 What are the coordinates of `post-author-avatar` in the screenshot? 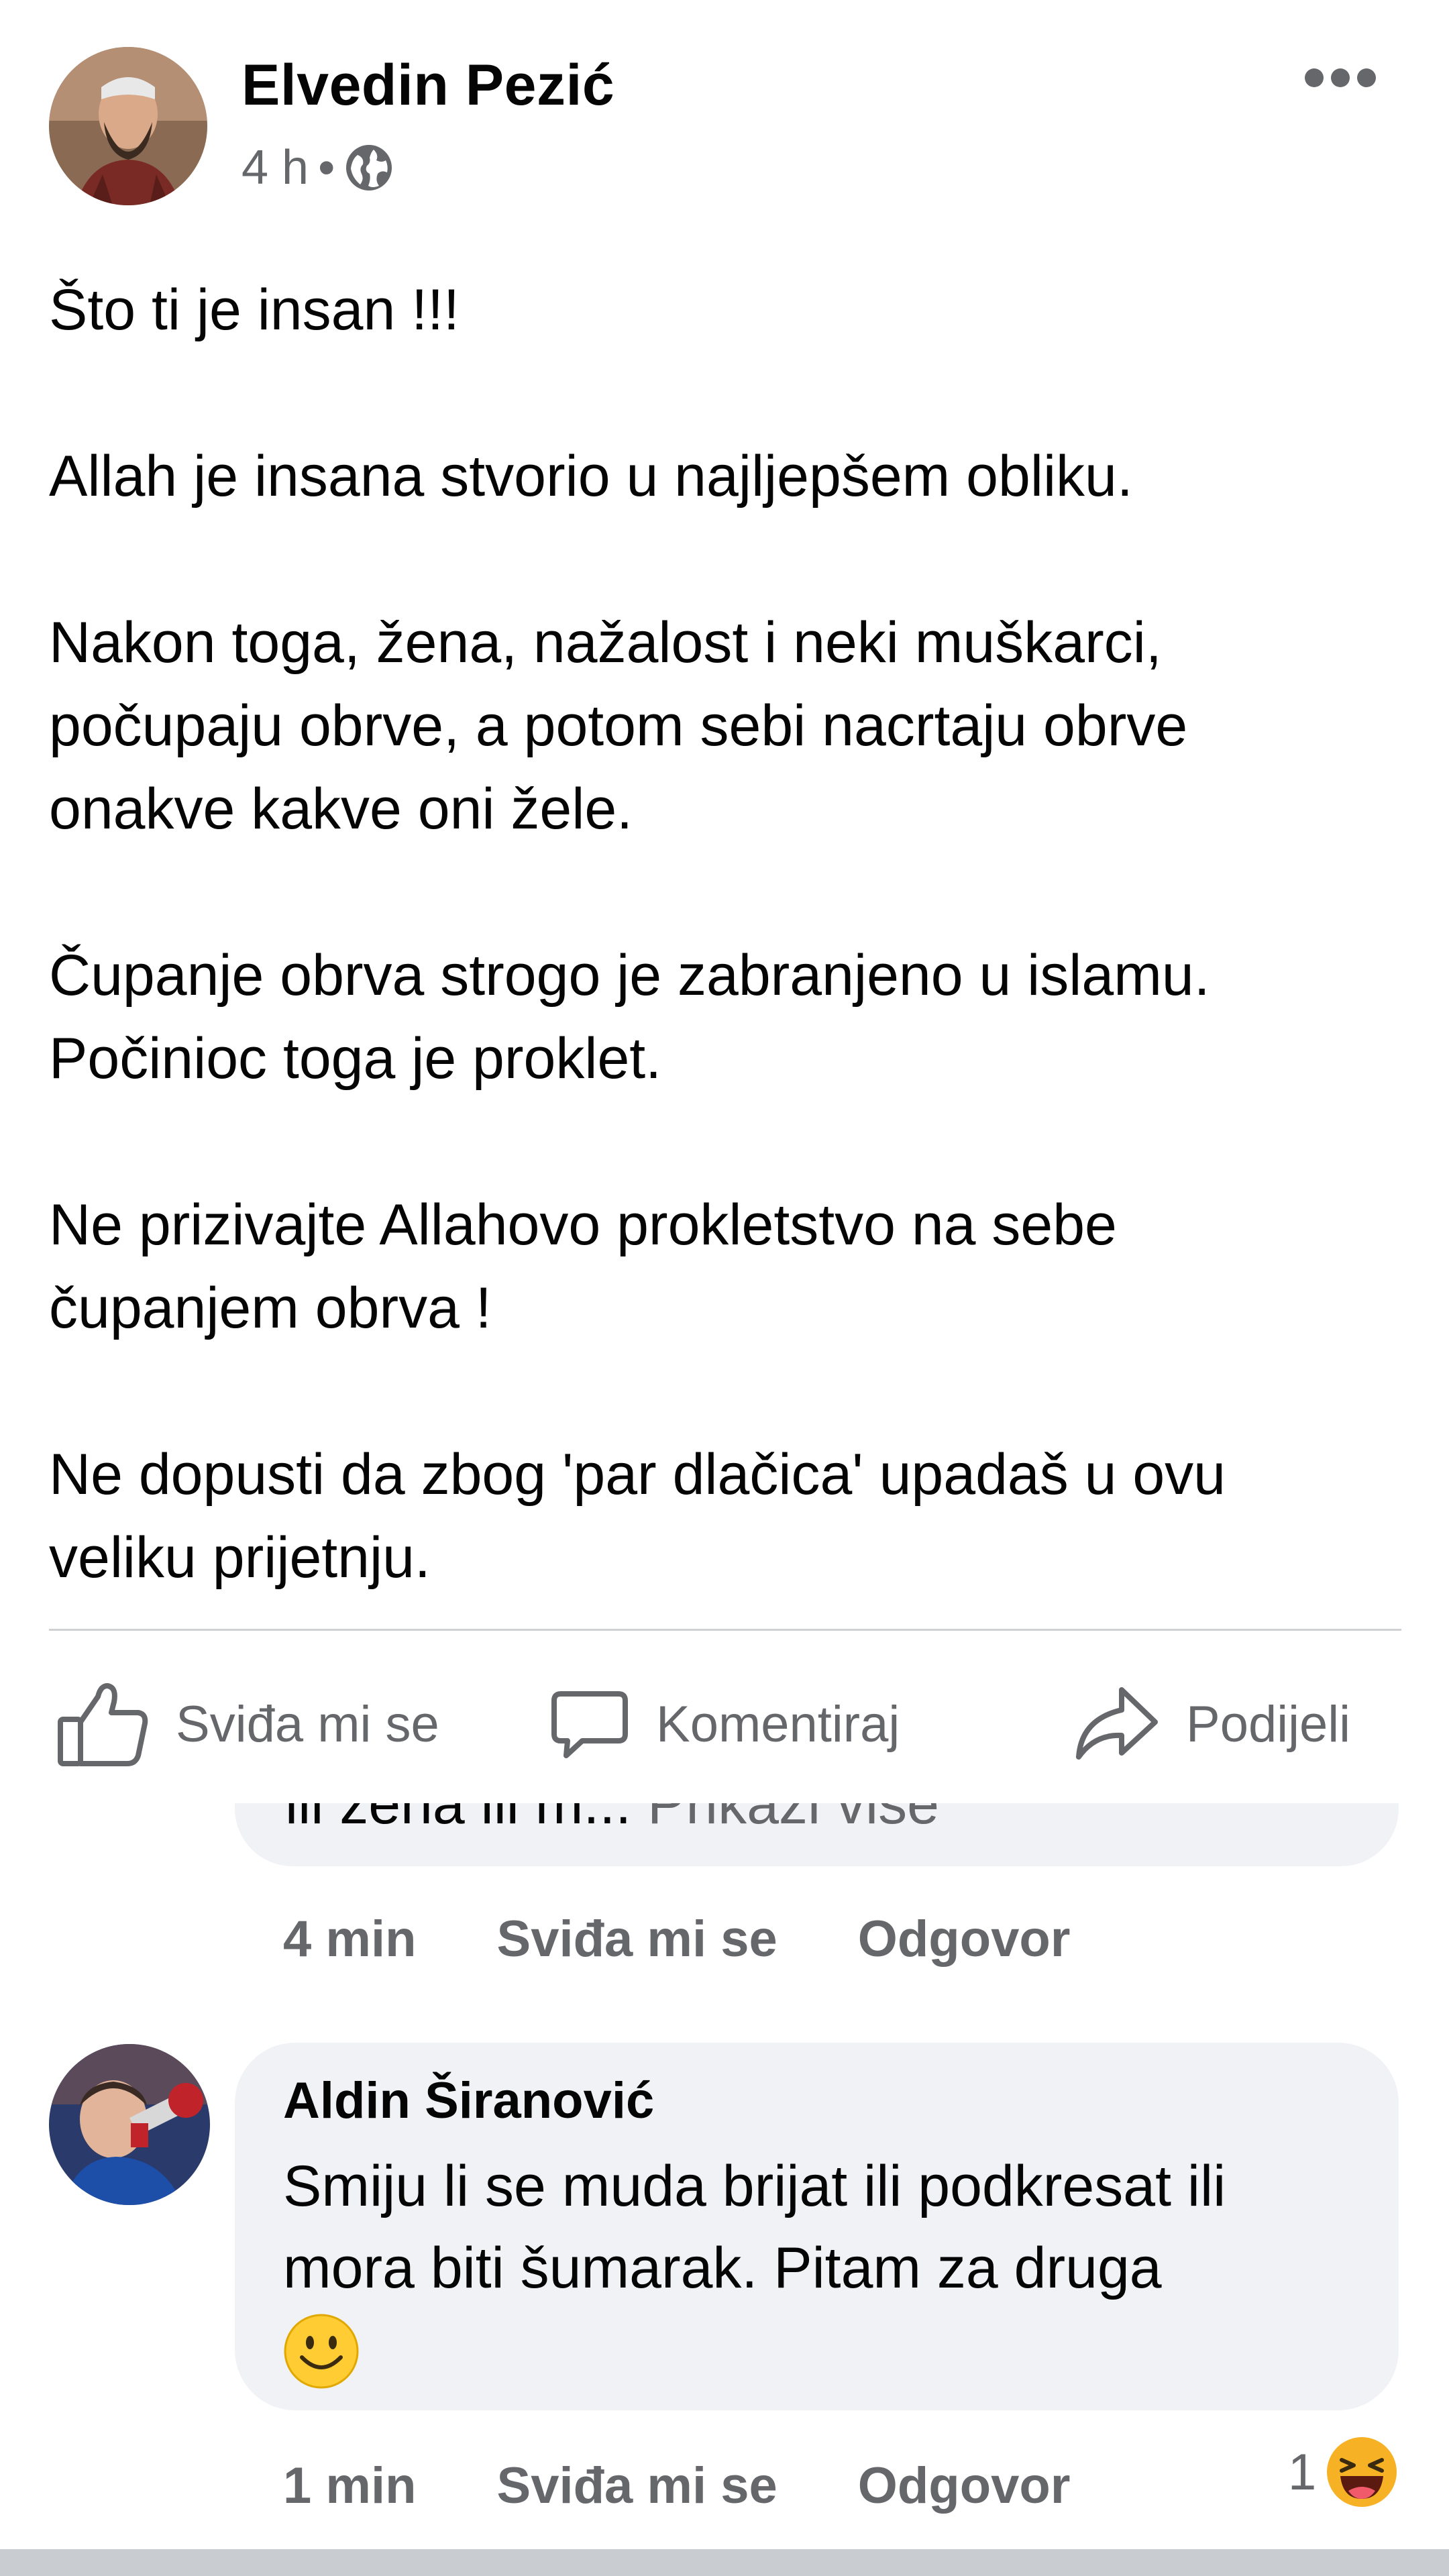 It's located at (128, 126).